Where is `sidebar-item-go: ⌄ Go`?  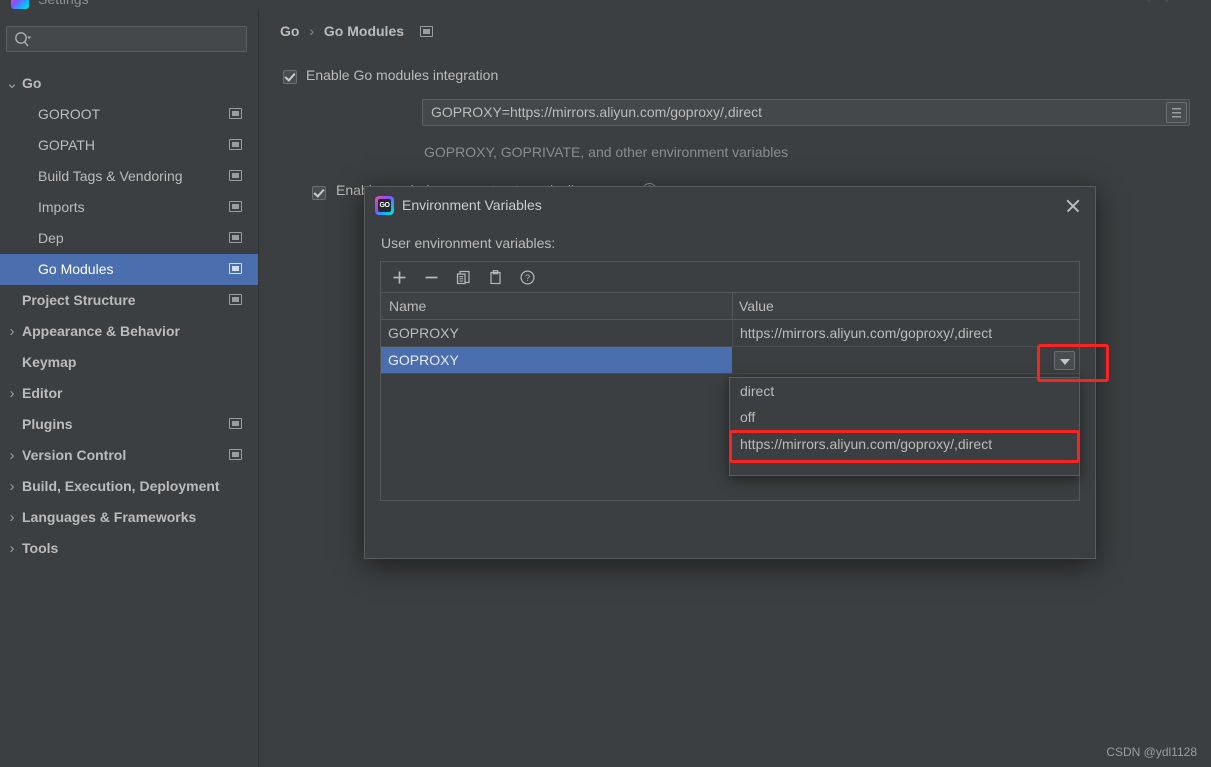
sidebar-item-go: ⌄ Go is located at coordinates (129, 83).